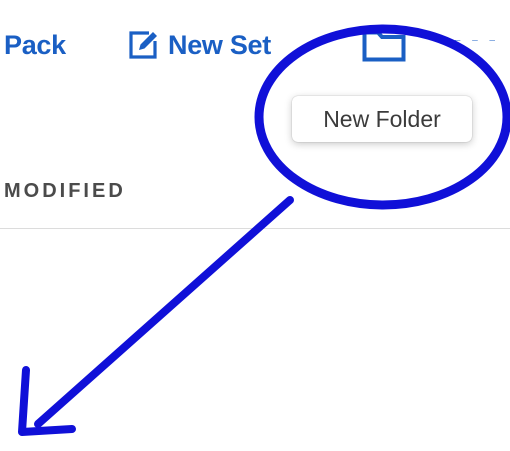 Image resolution: width=510 pixels, height=451 pixels. Describe the element at coordinates (255, 228) in the screenshot. I see `header-divider` at that location.